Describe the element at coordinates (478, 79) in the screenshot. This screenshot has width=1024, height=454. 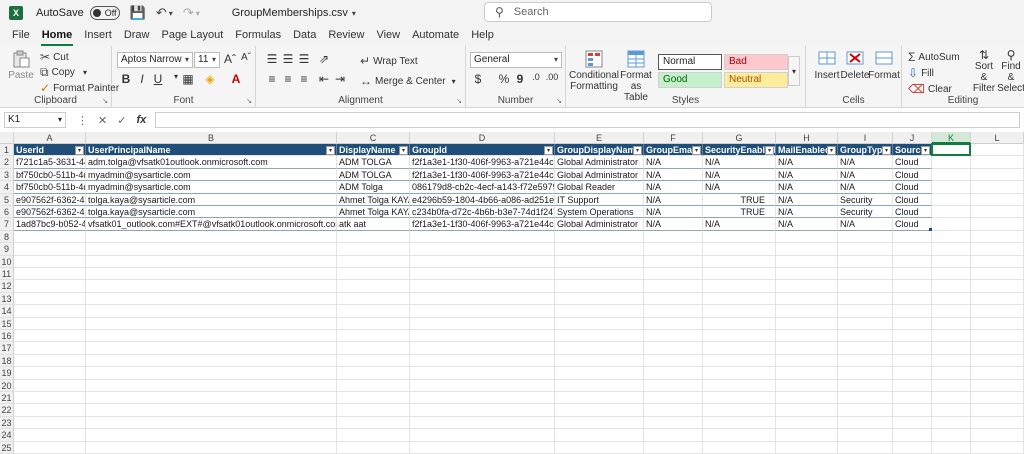
I see `currency-icon: $` at that location.